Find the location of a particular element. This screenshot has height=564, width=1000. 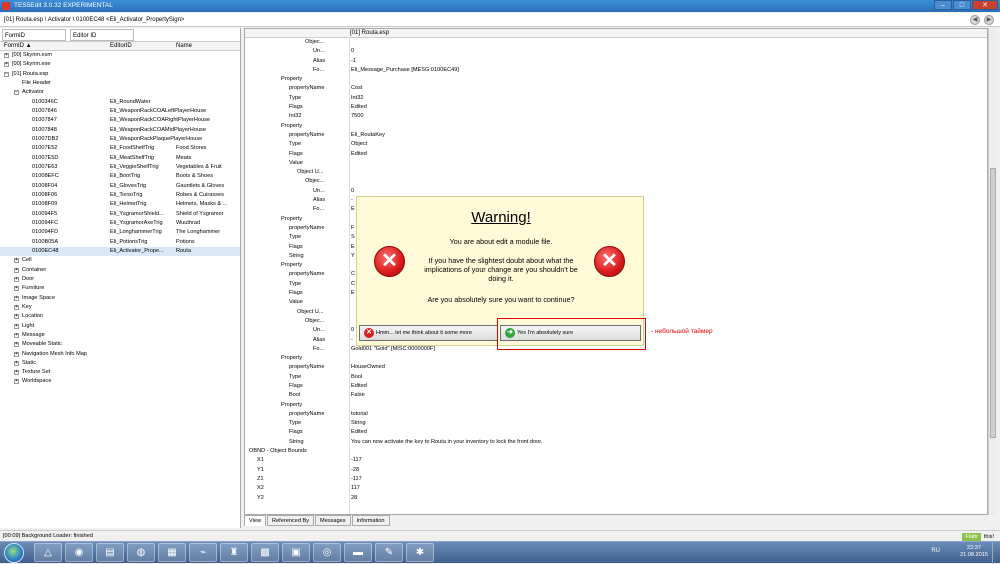

tree-row: 01008EFC Eli_BootTrig Boots & Shoes is located at coordinates (120, 176).